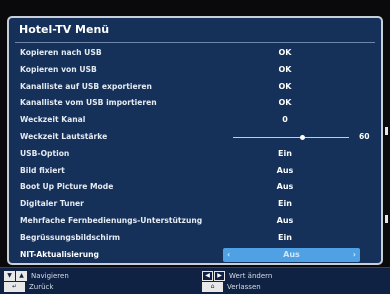 The image size is (390, 294). I want to click on menu-item-label: Begrüssungsbildschirm, so click(70, 237).